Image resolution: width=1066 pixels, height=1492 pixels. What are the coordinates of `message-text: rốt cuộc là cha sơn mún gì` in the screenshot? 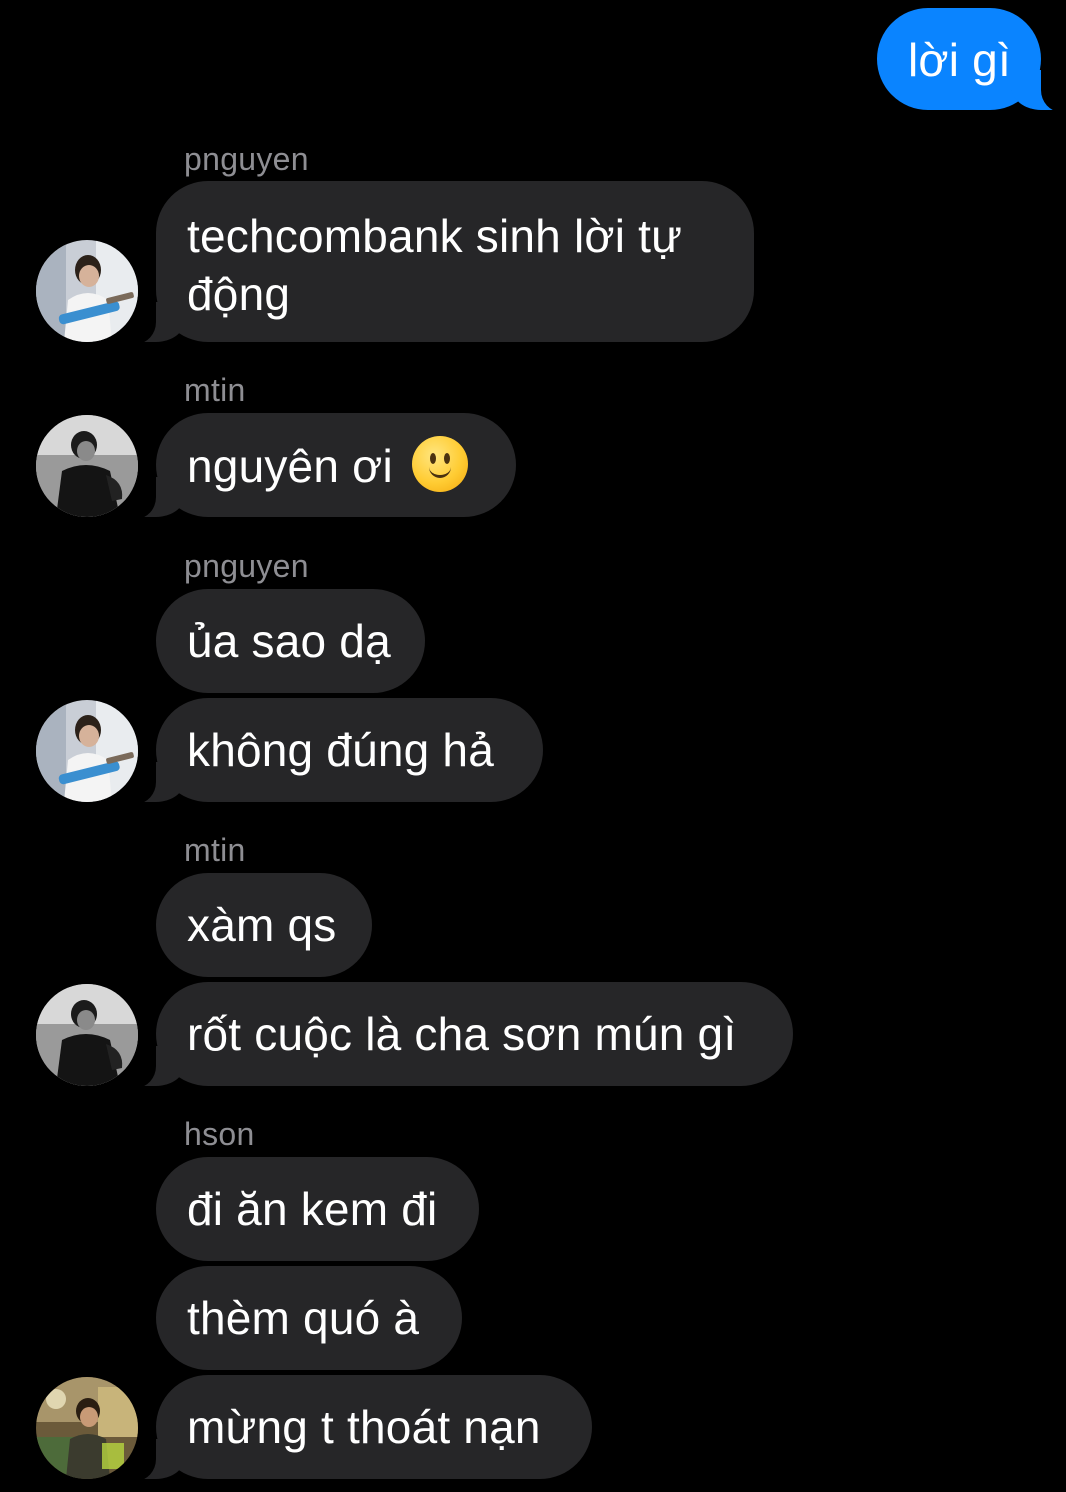 It's located at (462, 1034).